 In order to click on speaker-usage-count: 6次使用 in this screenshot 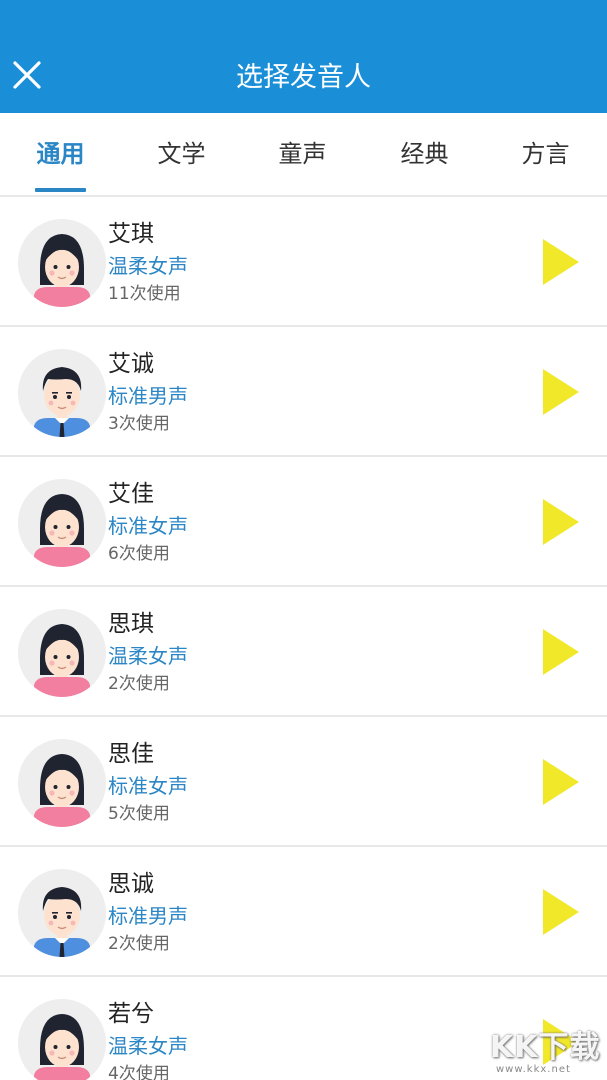, I will do `click(139, 554)`.